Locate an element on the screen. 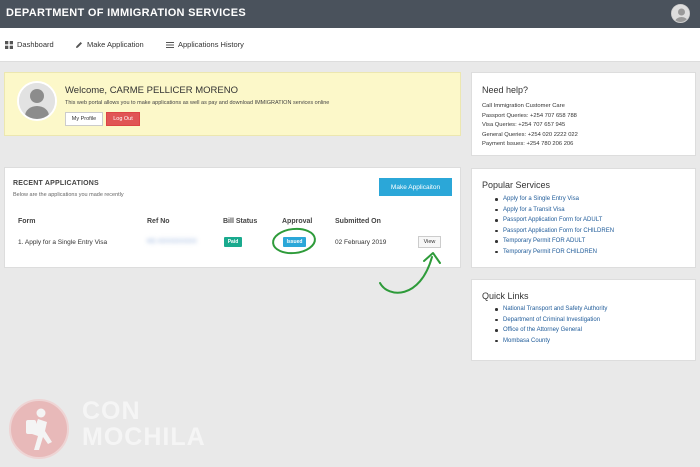  popular-service-link: Passport Application Form for ADULT is located at coordinates (554, 220).